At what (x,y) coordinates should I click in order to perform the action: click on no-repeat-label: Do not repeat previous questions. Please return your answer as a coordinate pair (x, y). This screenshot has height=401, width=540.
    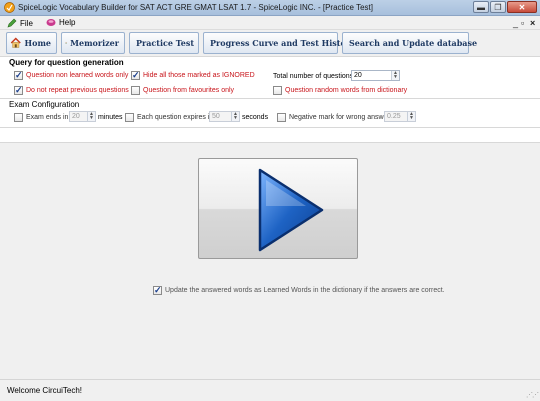
    Looking at the image, I should click on (77, 90).